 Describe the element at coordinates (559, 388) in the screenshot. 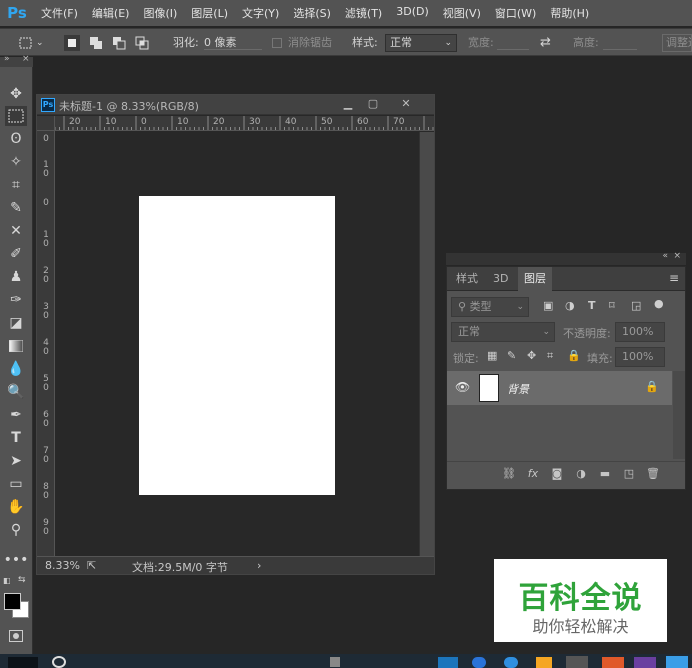

I see `layer-row: 👁 背景 🔒` at that location.